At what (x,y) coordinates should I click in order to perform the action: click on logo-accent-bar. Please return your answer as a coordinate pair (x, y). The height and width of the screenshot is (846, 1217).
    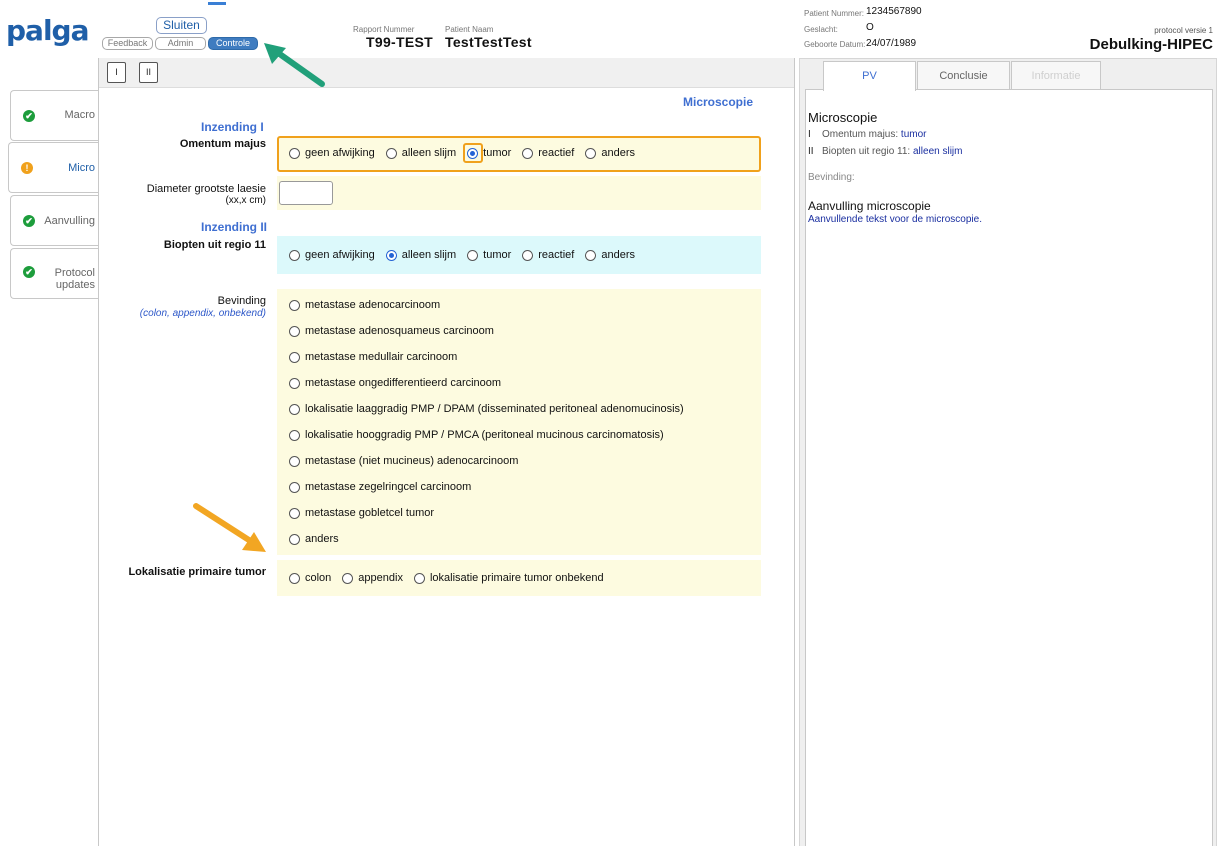
    Looking at the image, I should click on (217, 3).